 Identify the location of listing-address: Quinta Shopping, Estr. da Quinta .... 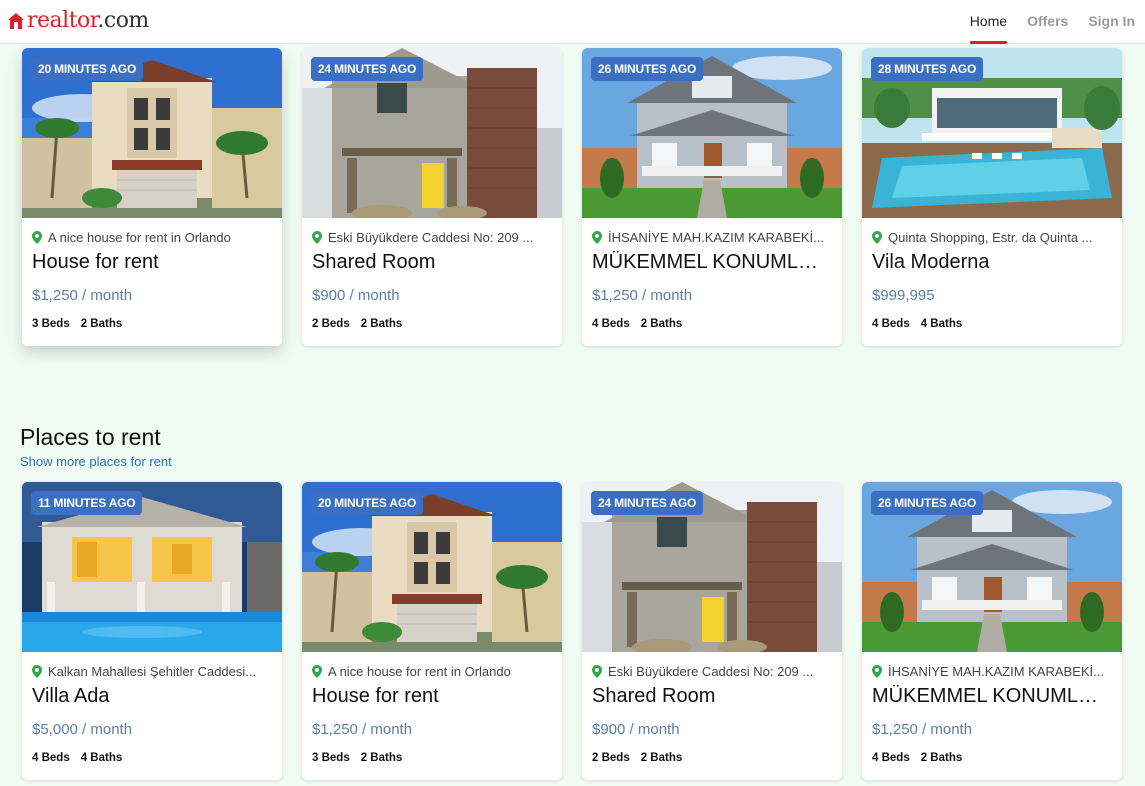
(992, 237).